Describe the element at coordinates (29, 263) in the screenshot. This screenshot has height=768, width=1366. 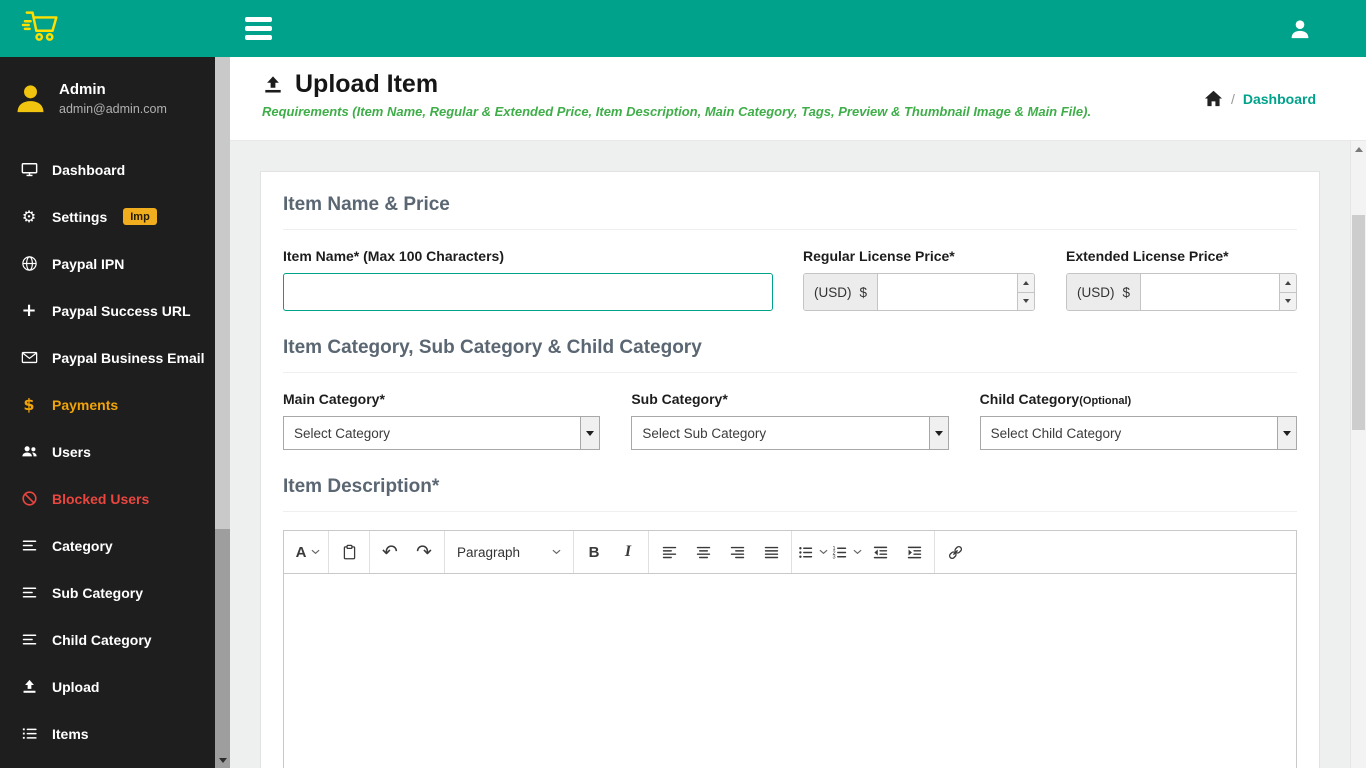
I see `globe-icon` at that location.